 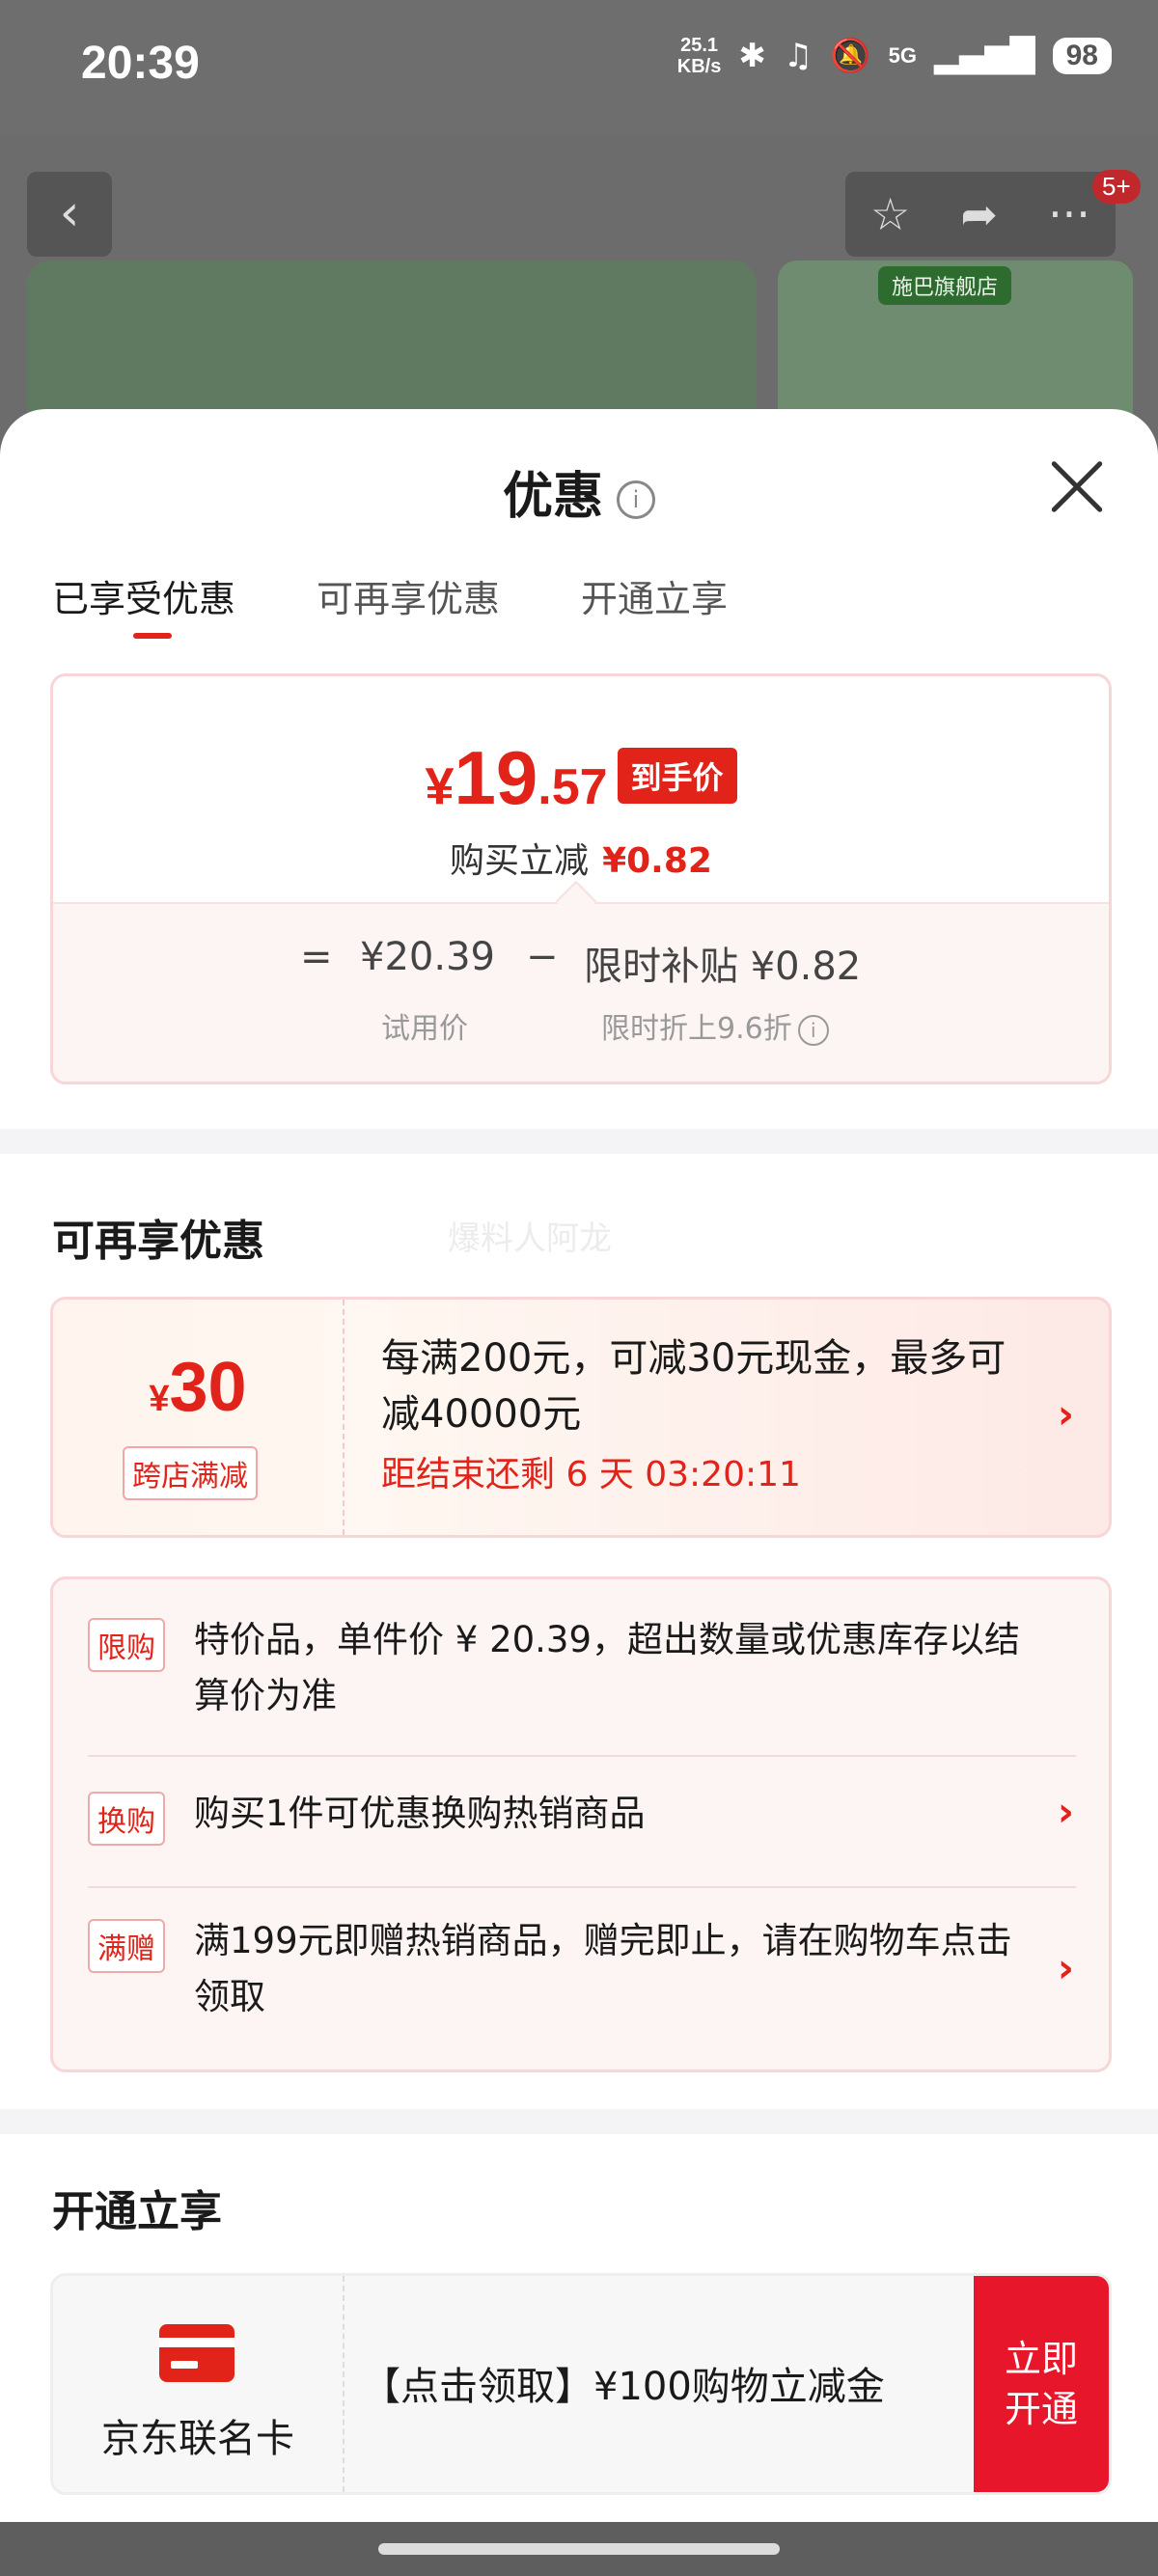 What do you see at coordinates (798, 56) in the screenshot?
I see `earbuds-icon: ♫` at bounding box center [798, 56].